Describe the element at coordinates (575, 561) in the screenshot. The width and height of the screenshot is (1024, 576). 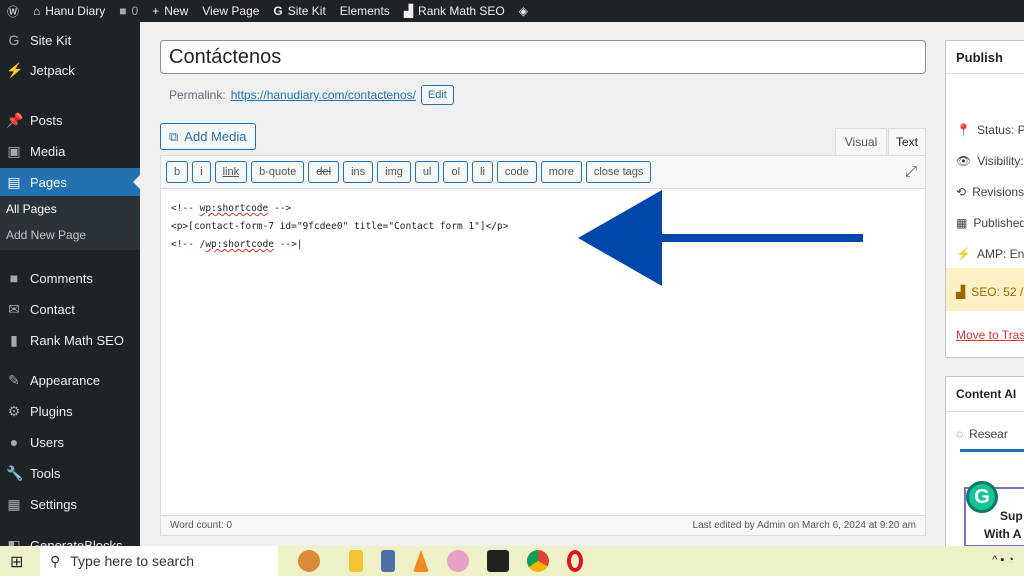
I see `opera-icon` at that location.